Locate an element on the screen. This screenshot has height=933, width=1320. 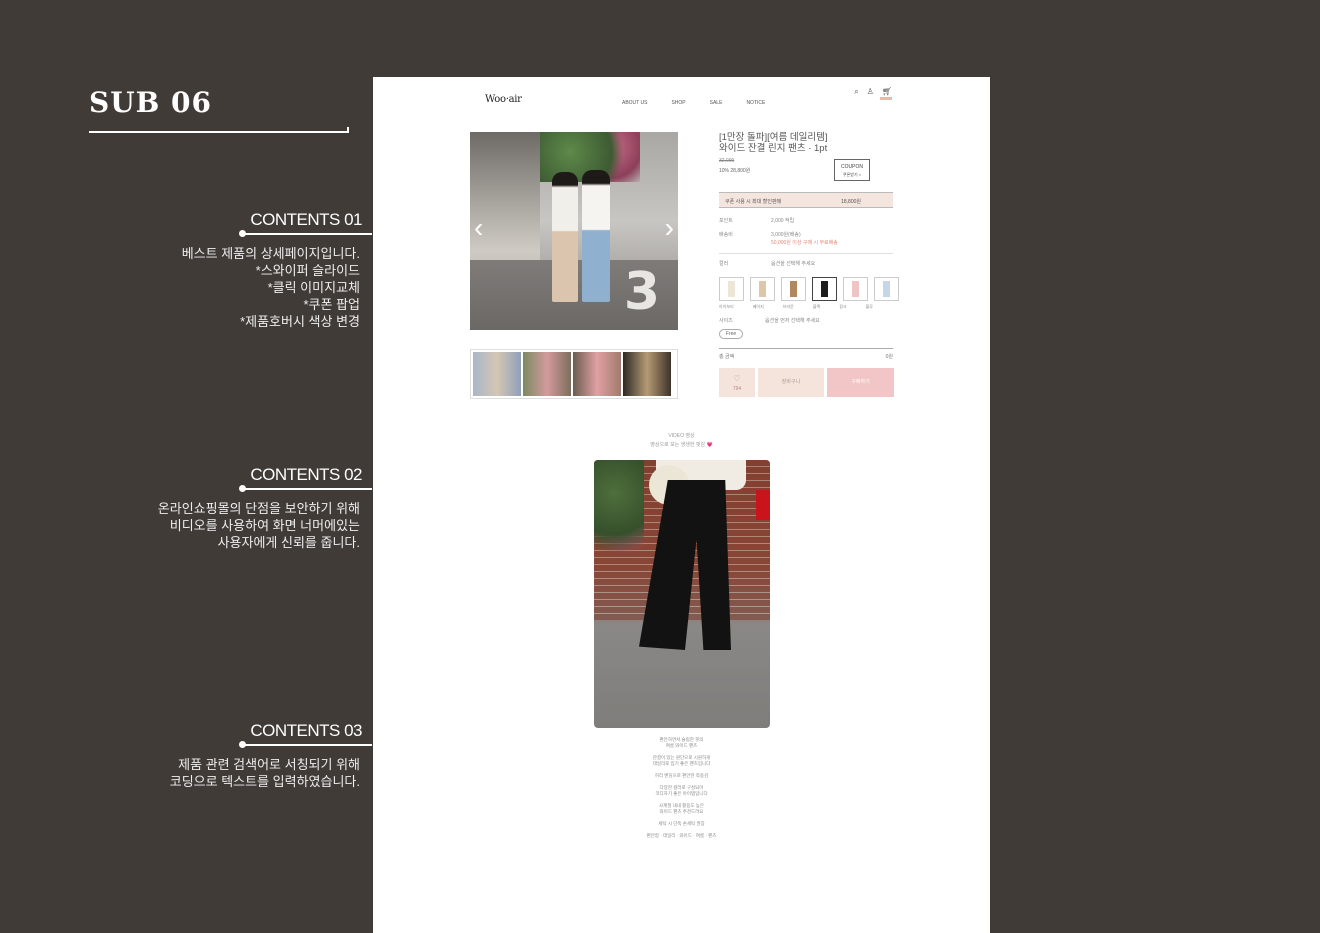
user-badge is located at coordinates (885, 98).